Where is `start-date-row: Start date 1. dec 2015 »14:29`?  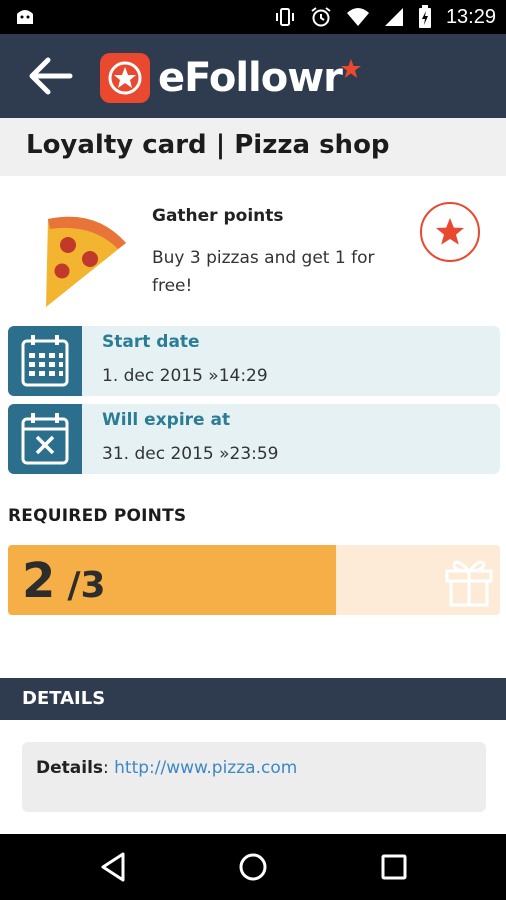
start-date-row: Start date 1. dec 2015 »14:29 is located at coordinates (254, 361).